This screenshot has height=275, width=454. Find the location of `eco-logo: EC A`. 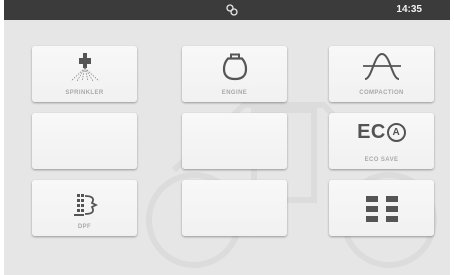

eco-logo: EC A is located at coordinates (381, 132).